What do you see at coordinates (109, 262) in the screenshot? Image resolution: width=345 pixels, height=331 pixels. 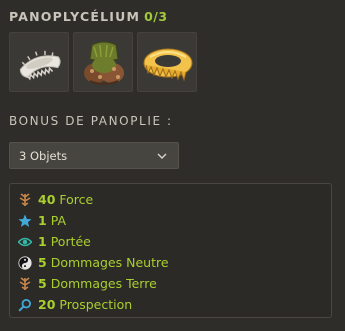 I see `effect-label: Dommages Neutre` at bounding box center [109, 262].